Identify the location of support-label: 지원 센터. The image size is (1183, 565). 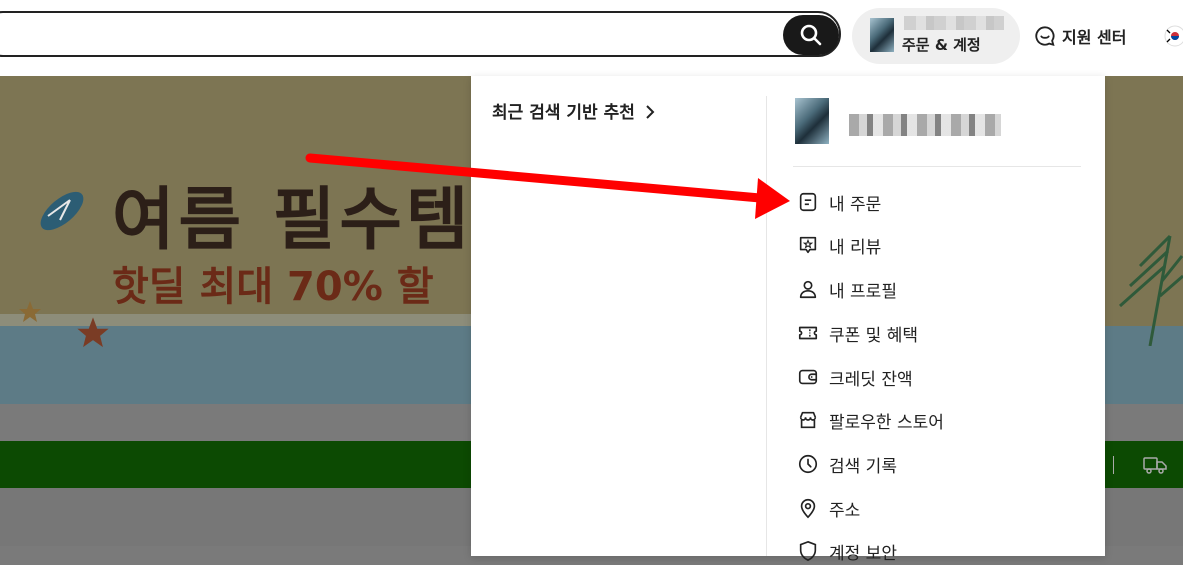
(1094, 37).